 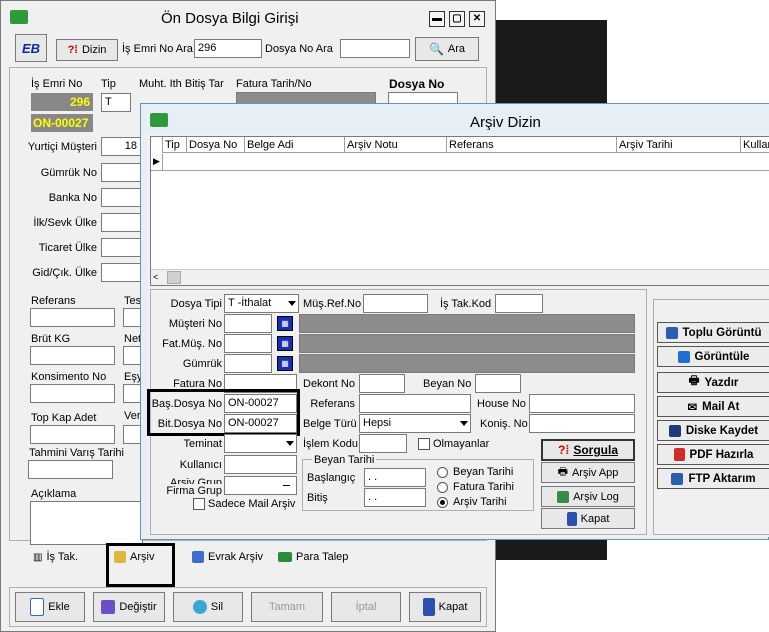 What do you see at coordinates (157, 145) in the screenshot?
I see `grid-row-indicator-header` at bounding box center [157, 145].